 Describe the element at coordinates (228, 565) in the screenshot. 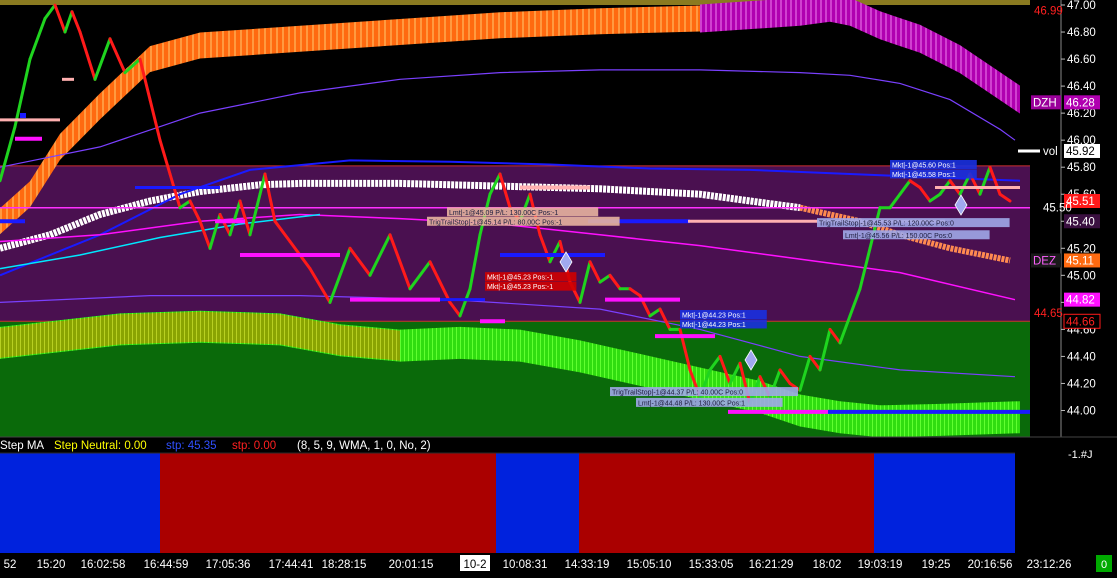

I see `time-tick-label: 17:05:36` at that location.